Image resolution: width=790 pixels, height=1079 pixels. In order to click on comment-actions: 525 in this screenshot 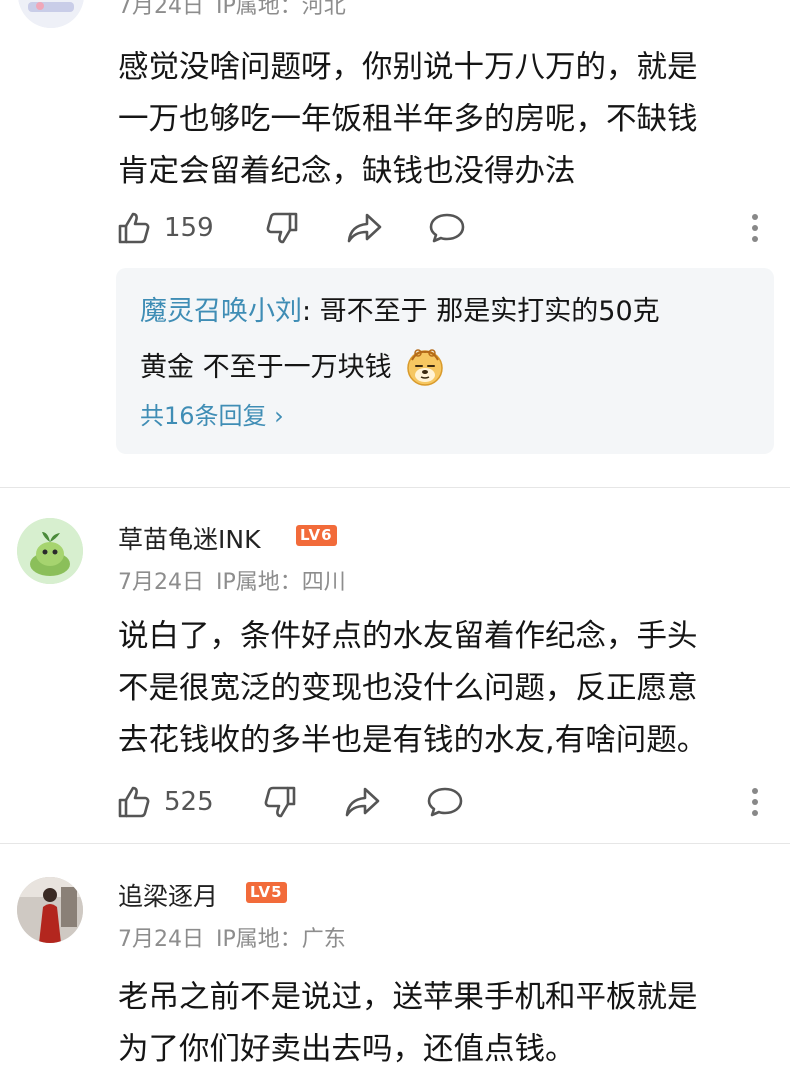, I will do `click(290, 802)`.